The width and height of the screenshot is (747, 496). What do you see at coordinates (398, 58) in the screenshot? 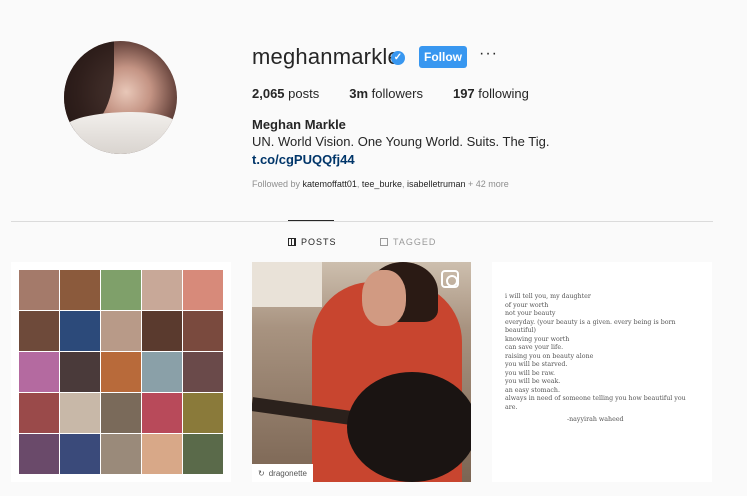
I see `verified-badge-icon: ✓` at bounding box center [398, 58].